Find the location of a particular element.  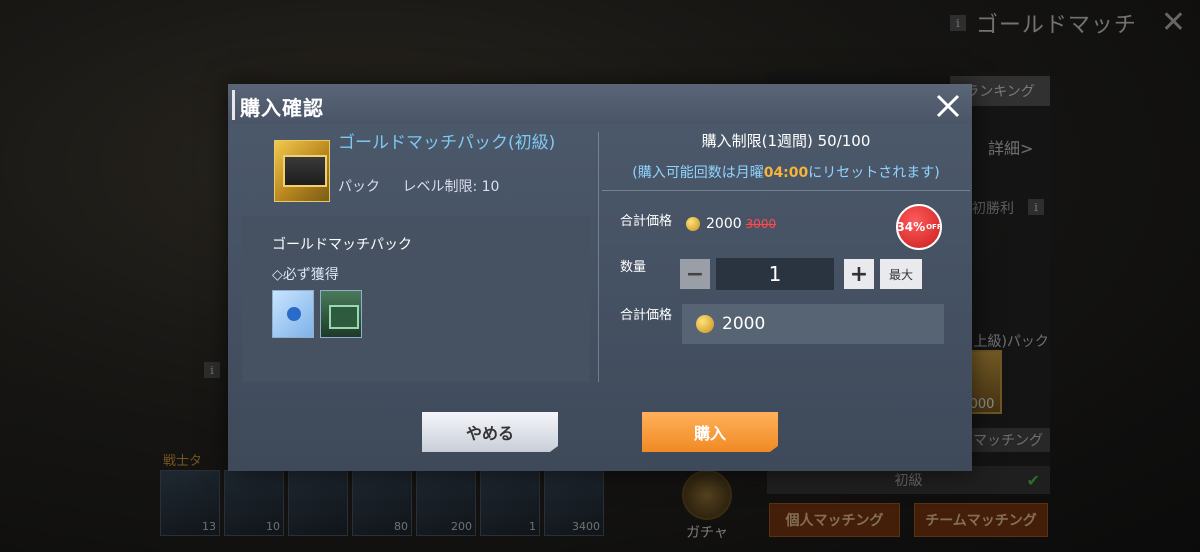

reset-note: (購入可能回数は月曜04:00にリセットされます) is located at coordinates (786, 173).